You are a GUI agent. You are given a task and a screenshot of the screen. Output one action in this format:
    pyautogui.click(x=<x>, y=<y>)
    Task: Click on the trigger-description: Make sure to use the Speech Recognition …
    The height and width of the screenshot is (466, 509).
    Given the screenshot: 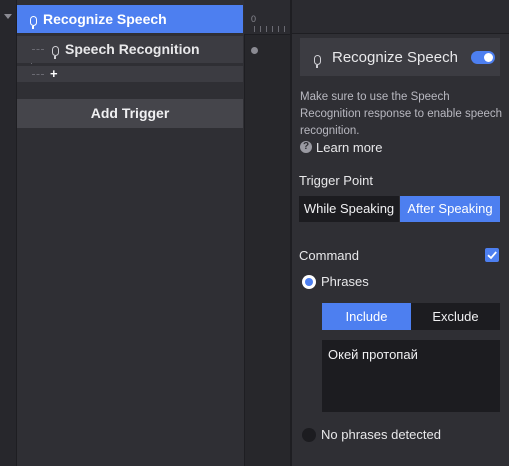 What is the action you would take?
    pyautogui.click(x=401, y=114)
    